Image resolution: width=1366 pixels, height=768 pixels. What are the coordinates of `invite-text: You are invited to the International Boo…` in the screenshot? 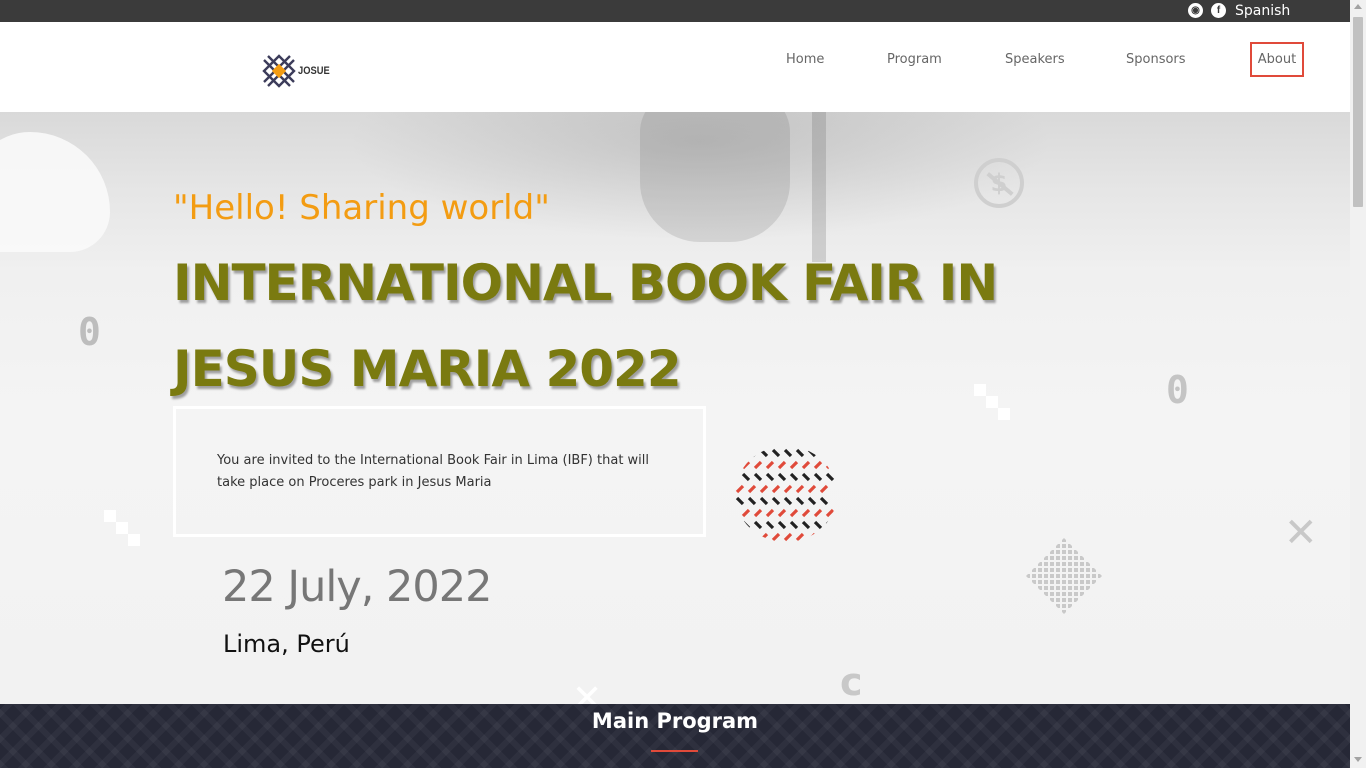 It's located at (433, 471).